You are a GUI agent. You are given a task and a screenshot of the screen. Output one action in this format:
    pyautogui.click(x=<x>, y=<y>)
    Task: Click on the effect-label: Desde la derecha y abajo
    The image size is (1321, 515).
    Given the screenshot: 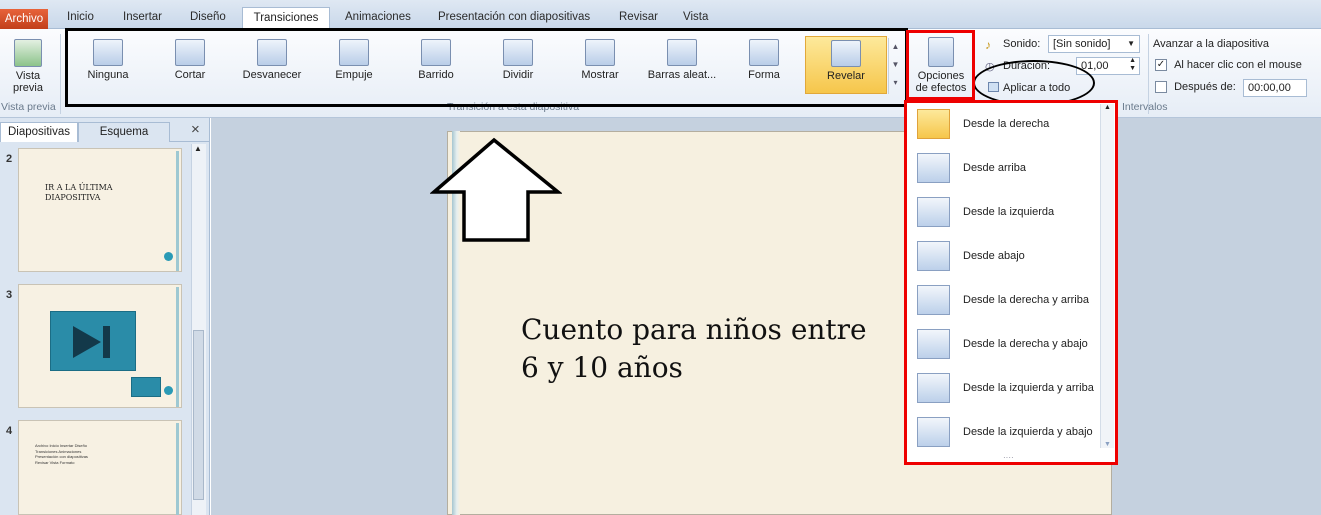 What is the action you would take?
    pyautogui.click(x=1025, y=344)
    